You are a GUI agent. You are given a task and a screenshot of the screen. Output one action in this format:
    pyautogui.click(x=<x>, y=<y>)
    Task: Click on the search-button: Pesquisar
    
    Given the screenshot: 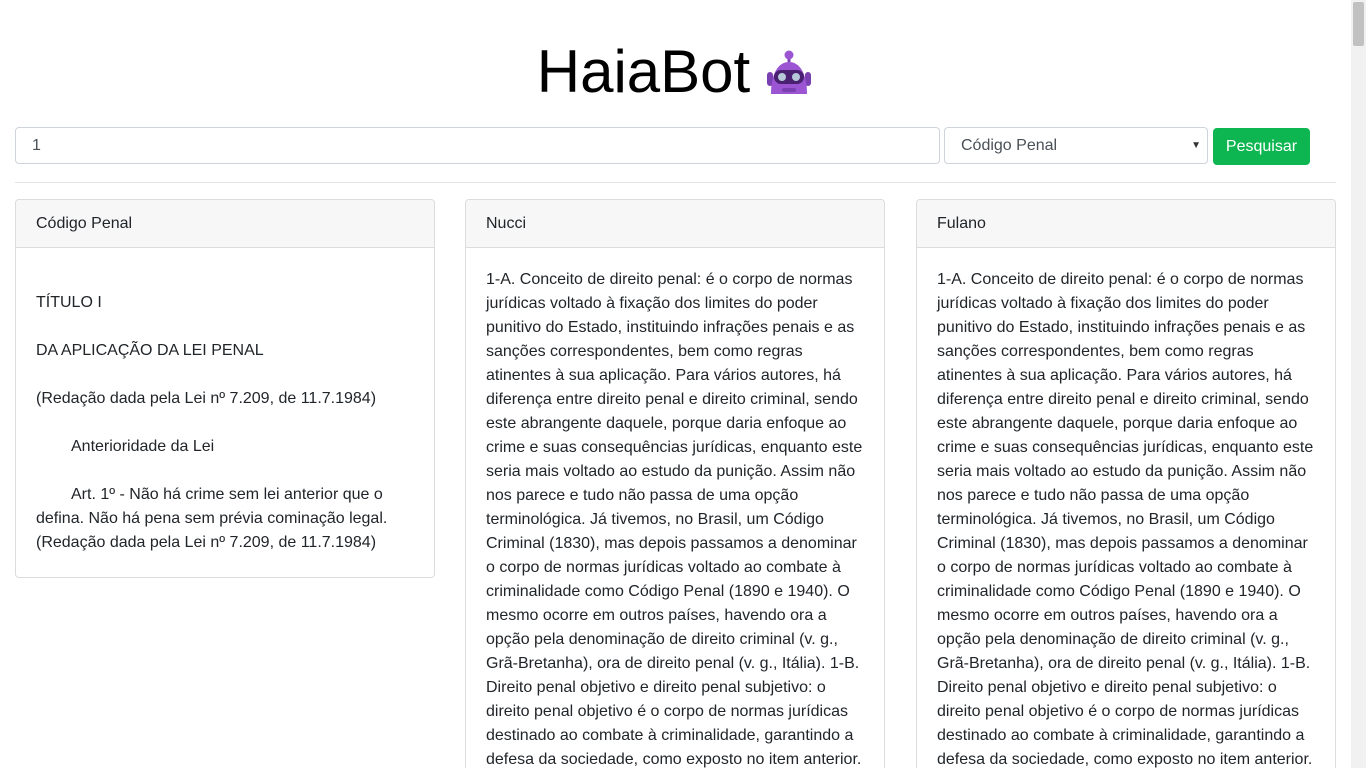 What is the action you would take?
    pyautogui.click(x=1261, y=146)
    